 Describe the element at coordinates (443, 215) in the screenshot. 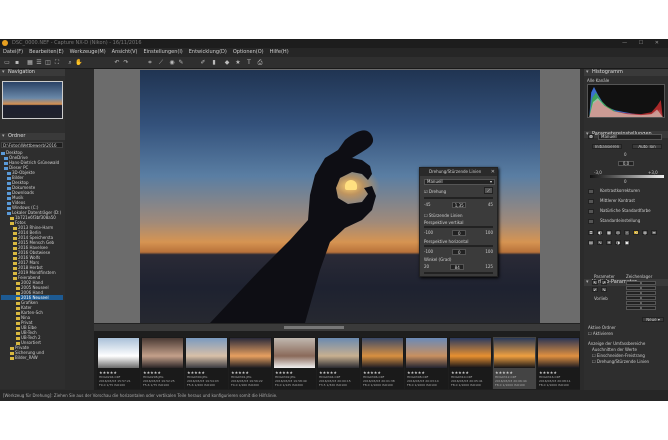

I see `perspective-checkbox: ☐ Stürzende Linien` at that location.